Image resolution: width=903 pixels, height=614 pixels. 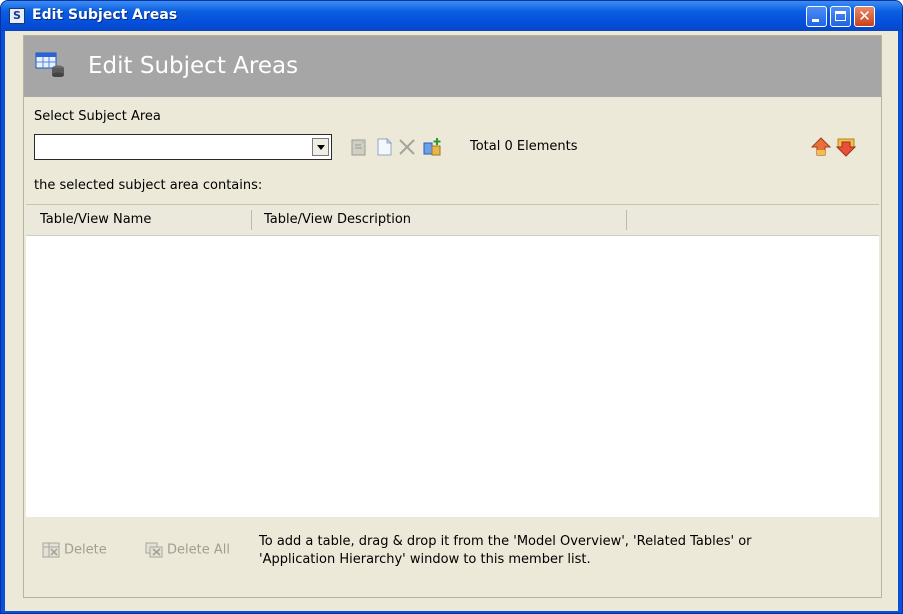 What do you see at coordinates (154, 550) in the screenshot?
I see `delete-all-icon` at bounding box center [154, 550].